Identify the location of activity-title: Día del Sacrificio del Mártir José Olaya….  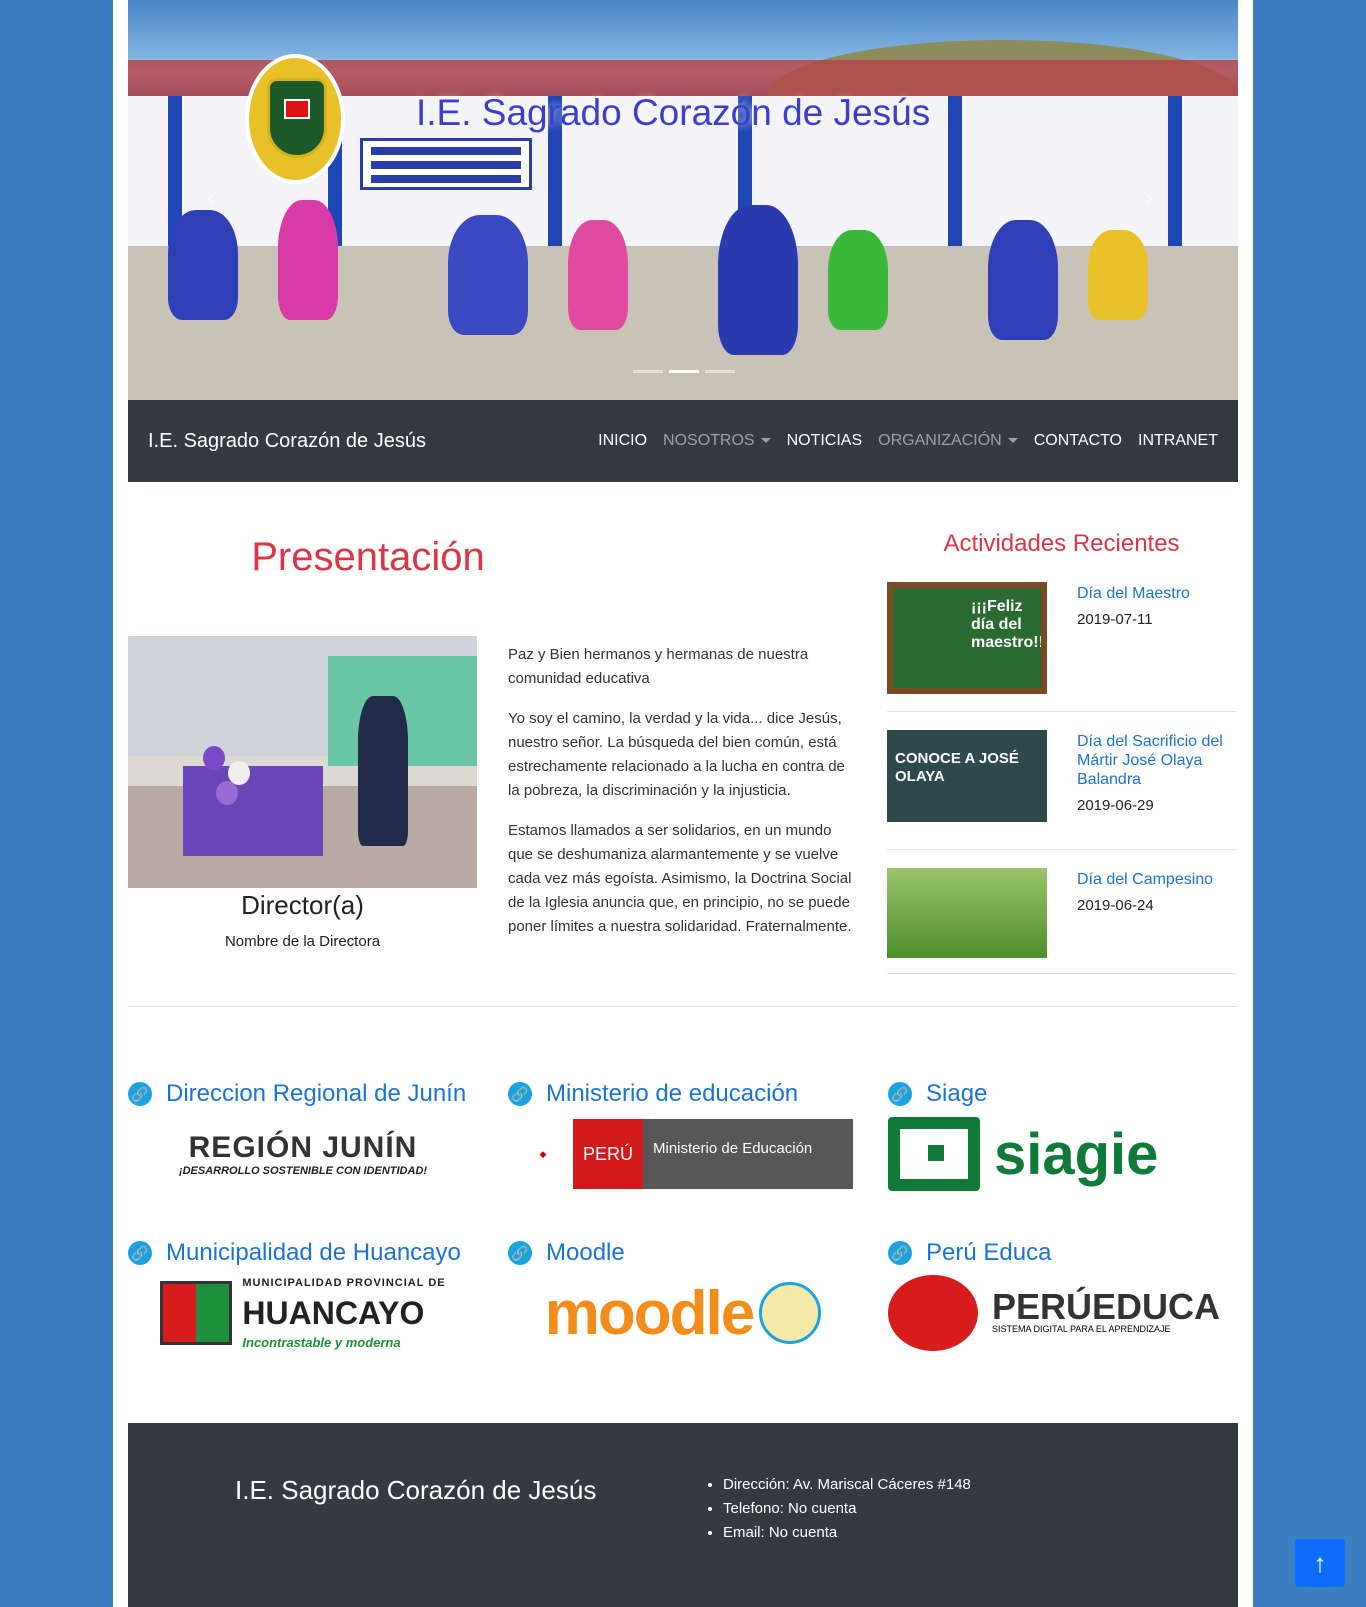
(1157, 760).